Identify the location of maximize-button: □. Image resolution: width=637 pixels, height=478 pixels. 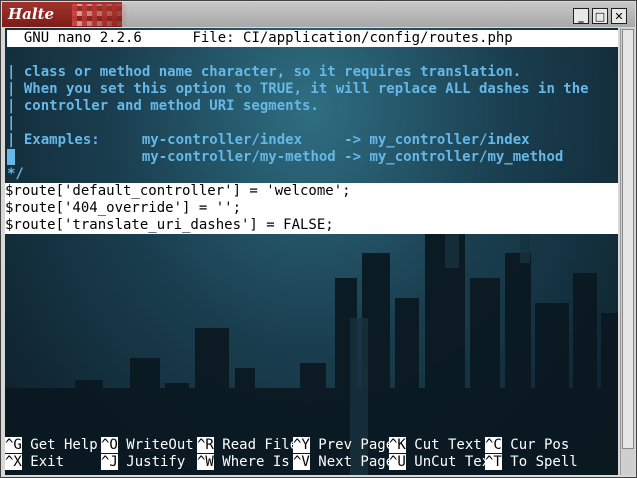
(600, 16).